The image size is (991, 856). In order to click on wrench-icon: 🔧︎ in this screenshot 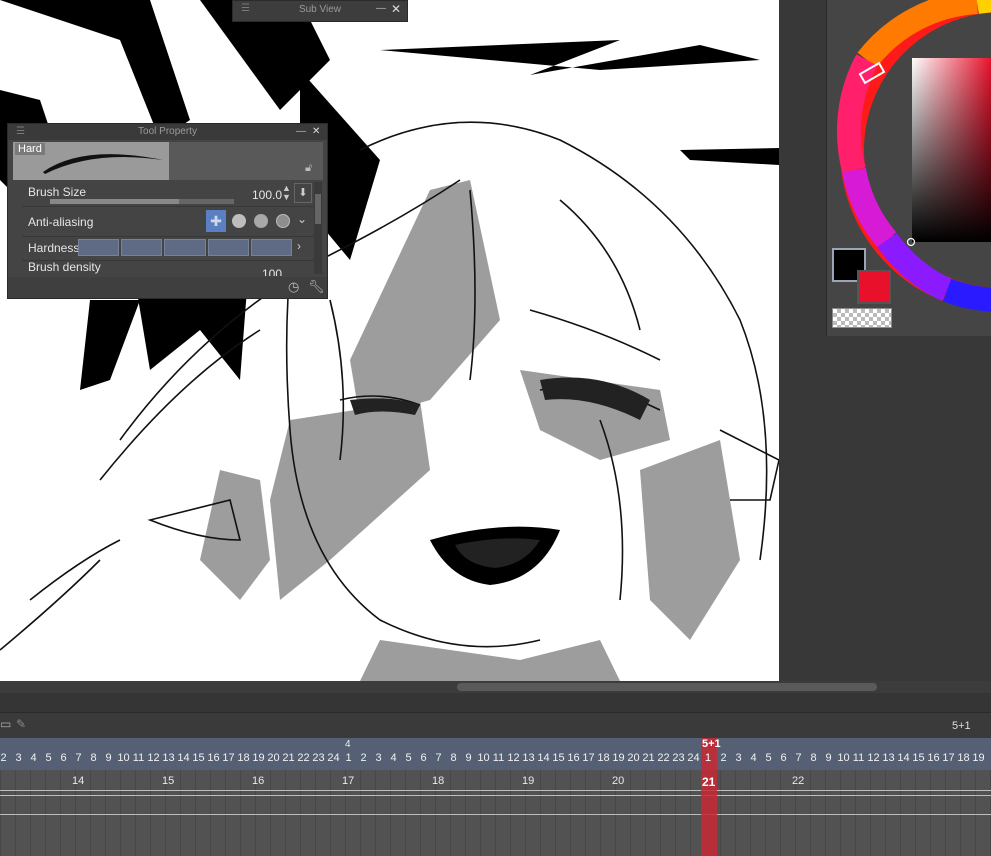, I will do `click(316, 287)`.